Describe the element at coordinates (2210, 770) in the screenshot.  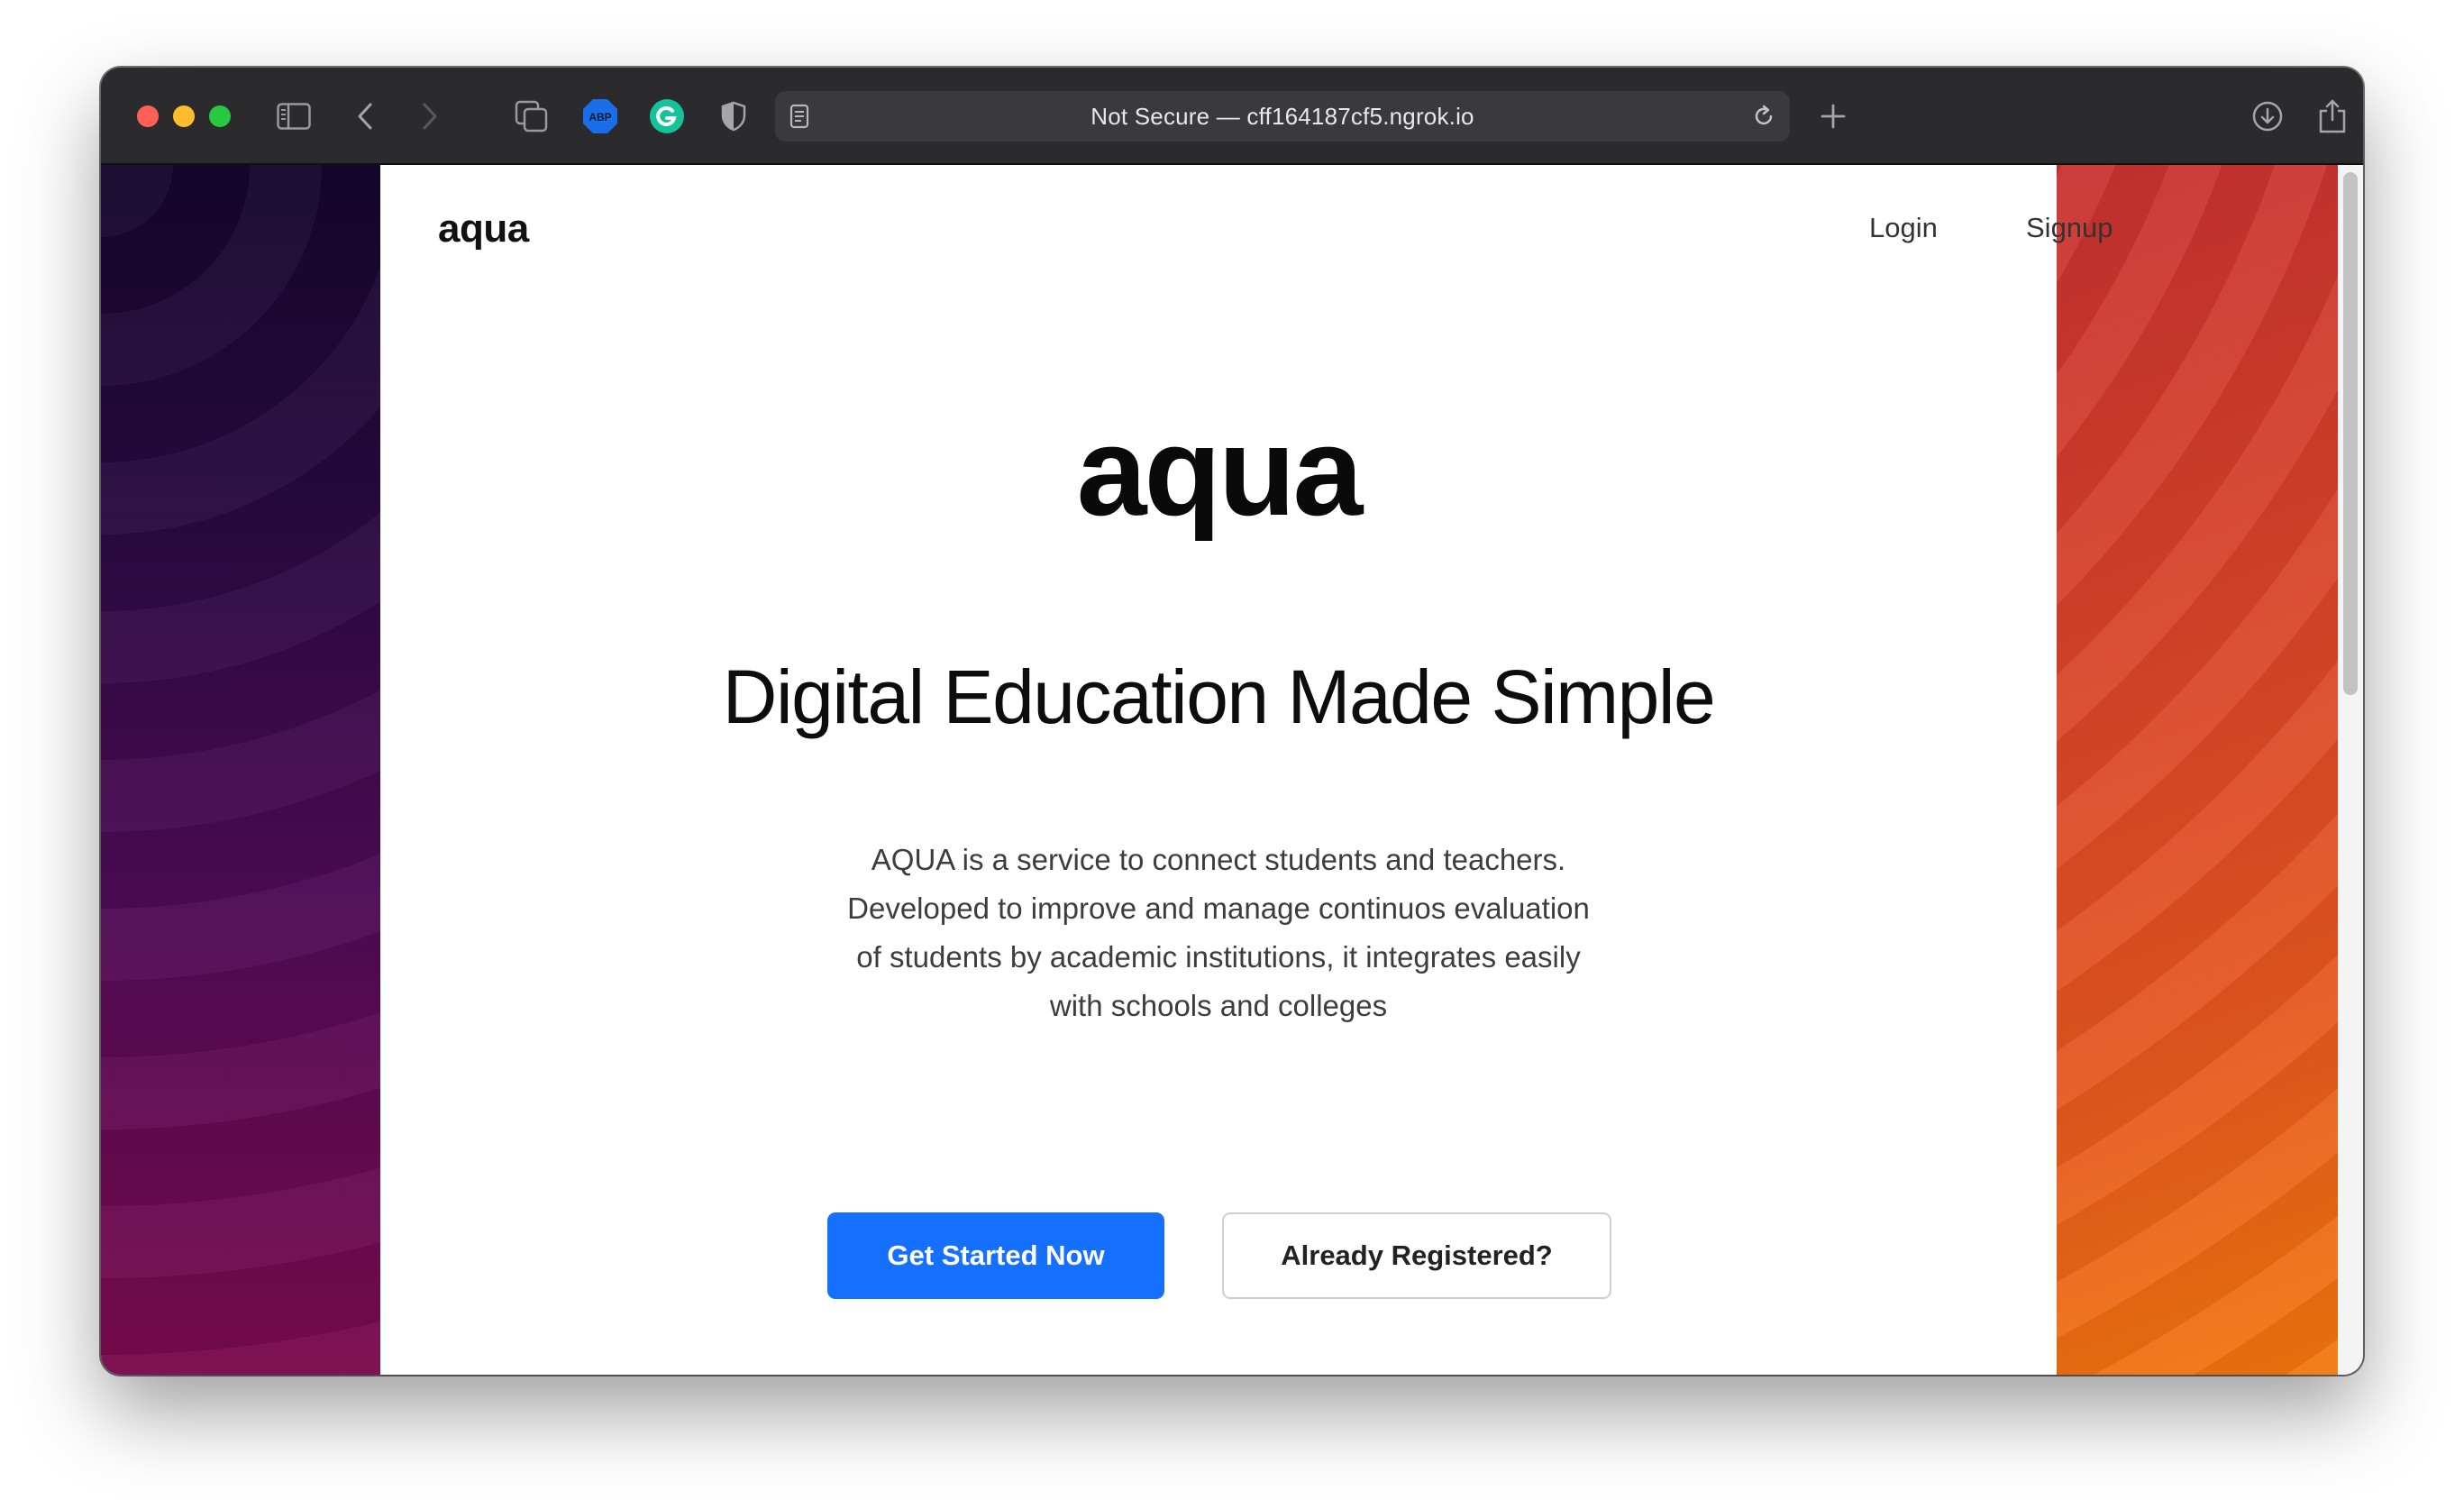
I see `right-gradient-panel` at that location.